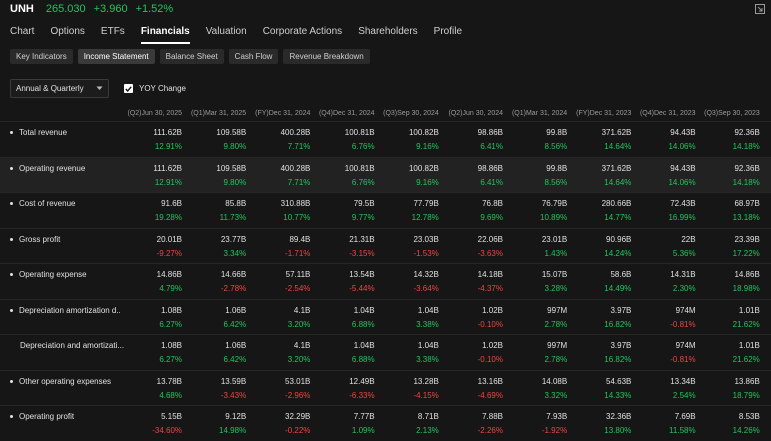 The image size is (771, 441). What do you see at coordinates (759, 8) in the screenshot?
I see `expand-icon` at bounding box center [759, 8].